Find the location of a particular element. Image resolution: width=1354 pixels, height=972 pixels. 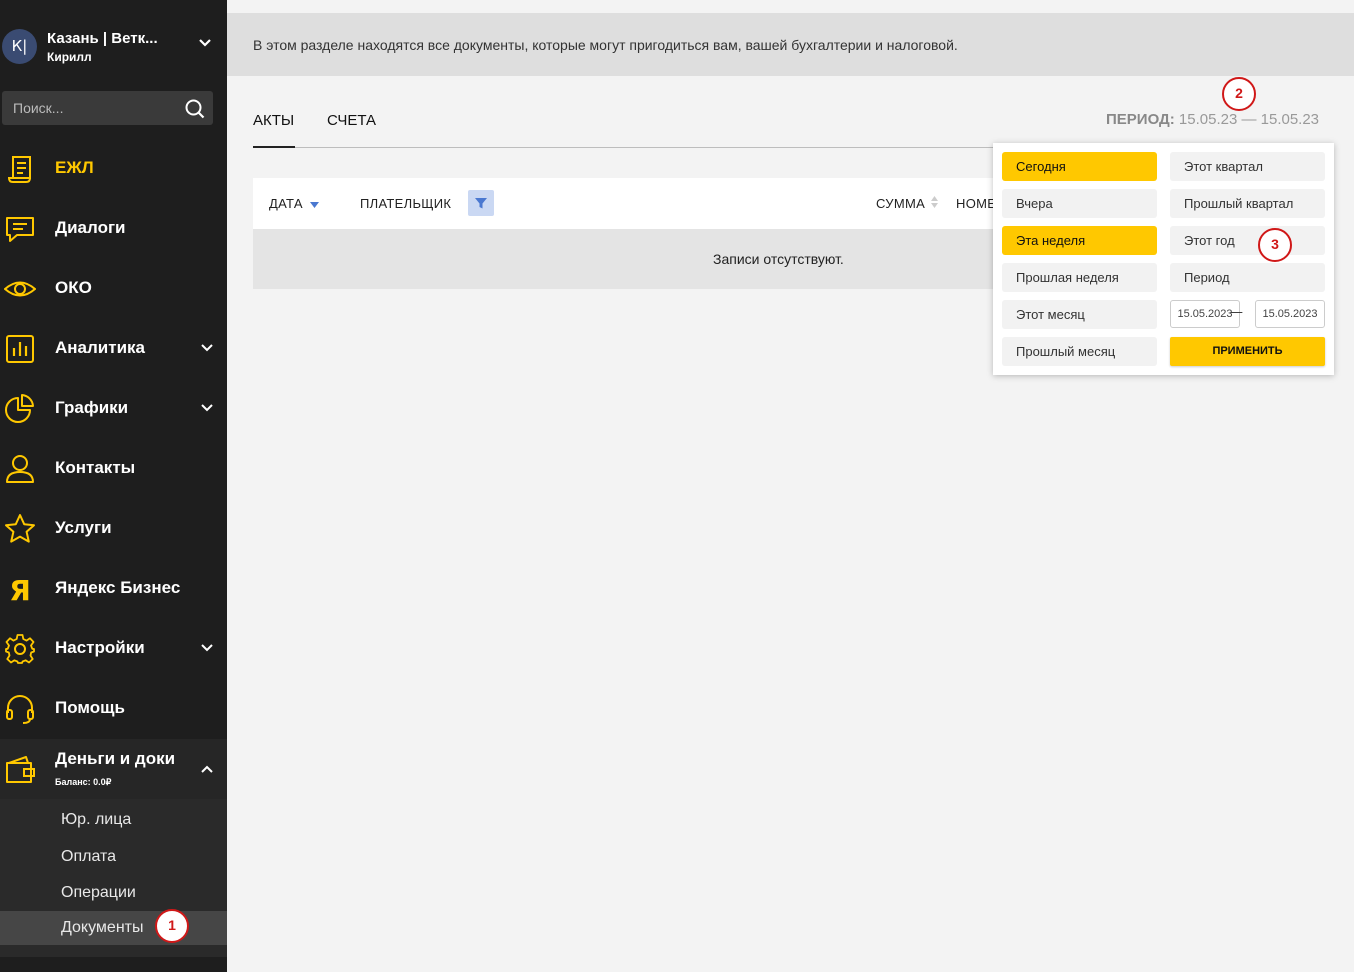

nav-item-charts: Графики is located at coordinates (113, 409).